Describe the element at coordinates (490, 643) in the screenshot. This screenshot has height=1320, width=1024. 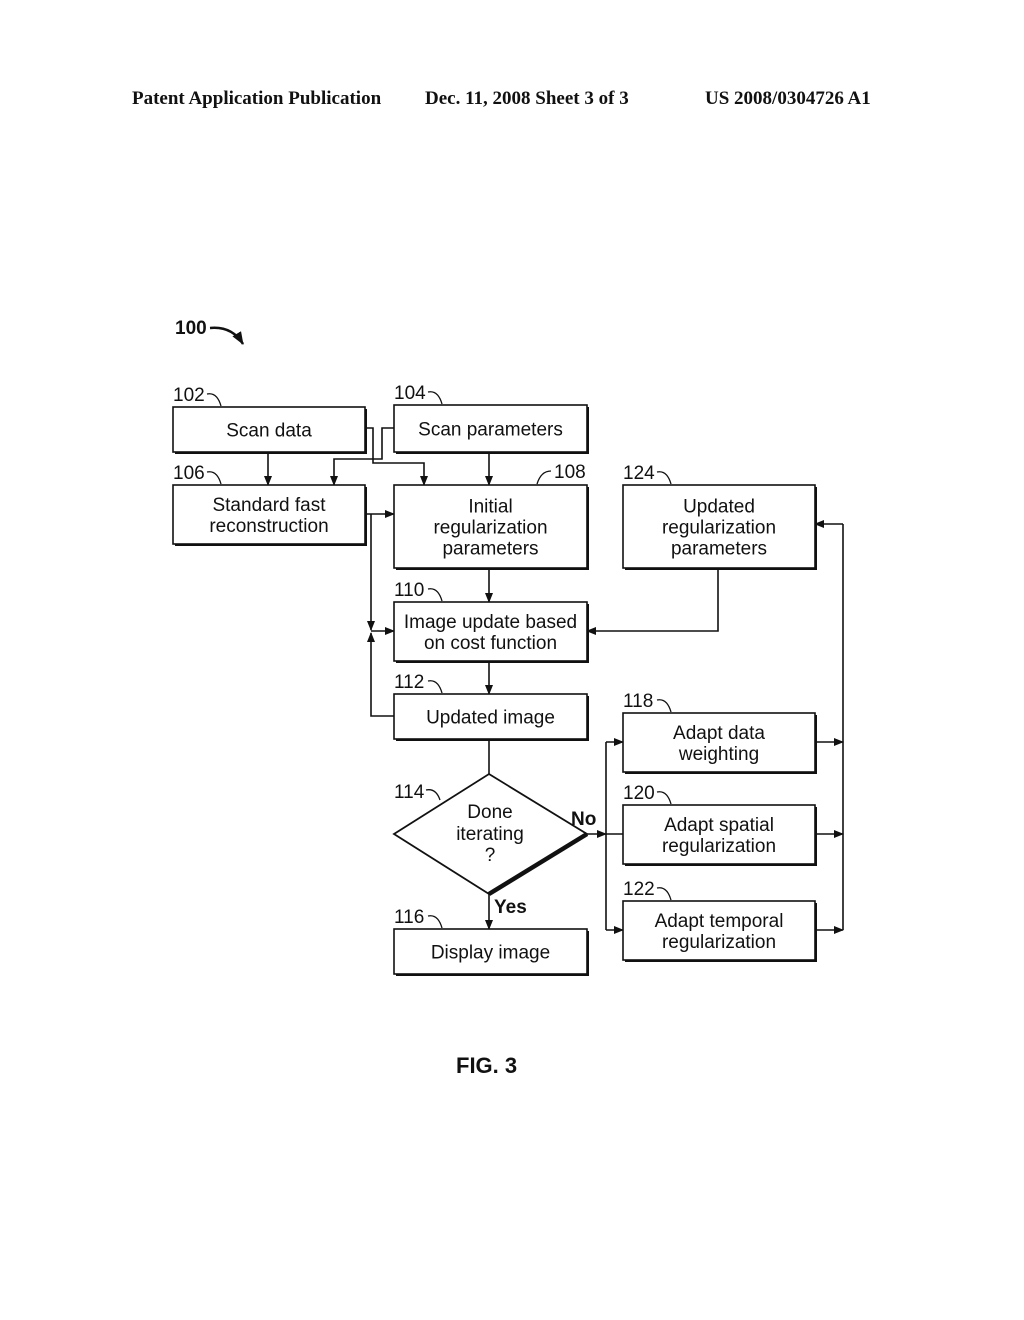
I see `box-label-line: on cost function` at that location.